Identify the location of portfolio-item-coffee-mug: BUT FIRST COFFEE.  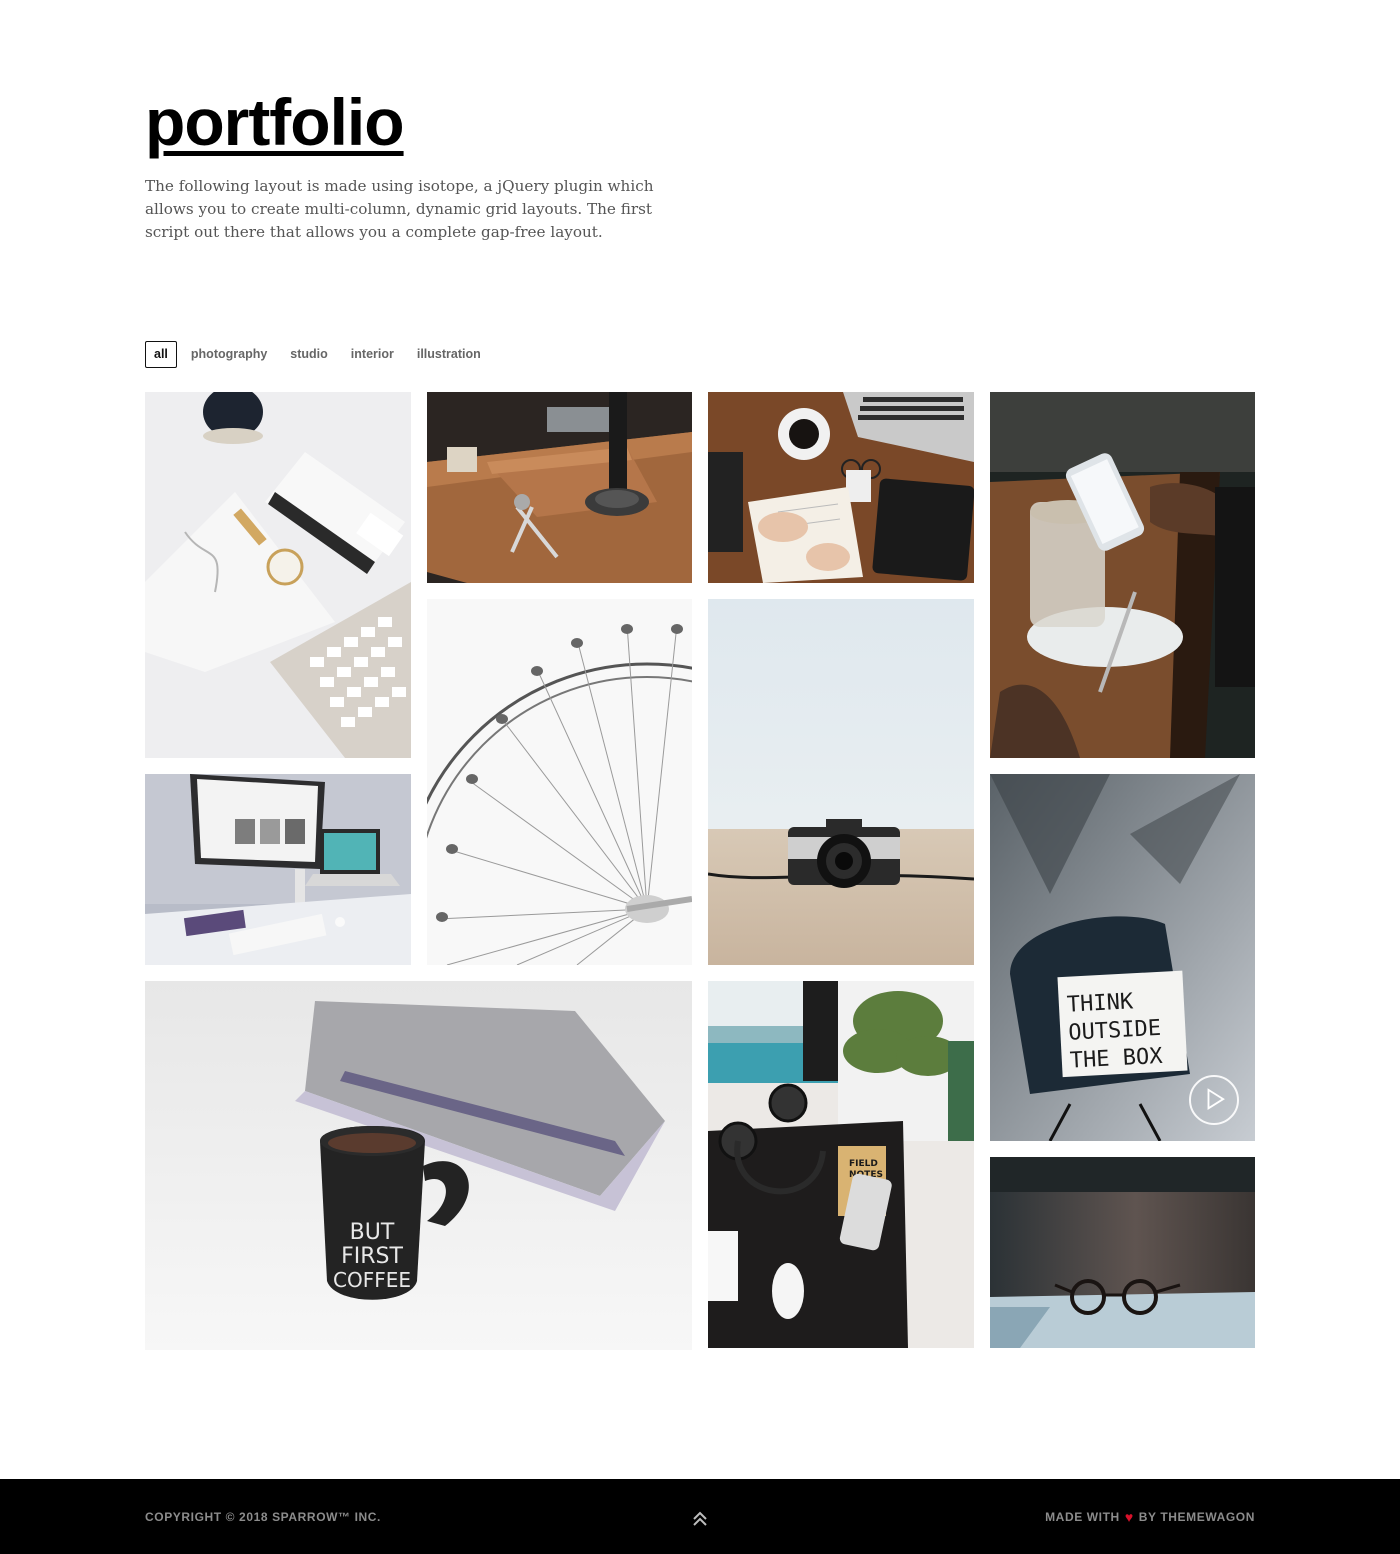
(418, 1165).